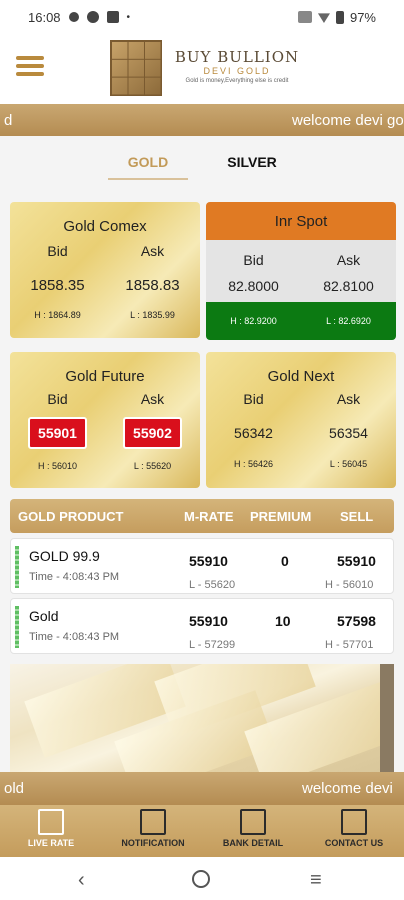 This screenshot has width=404, height=900. What do you see at coordinates (92, 17) in the screenshot?
I see `help-icon` at bounding box center [92, 17].